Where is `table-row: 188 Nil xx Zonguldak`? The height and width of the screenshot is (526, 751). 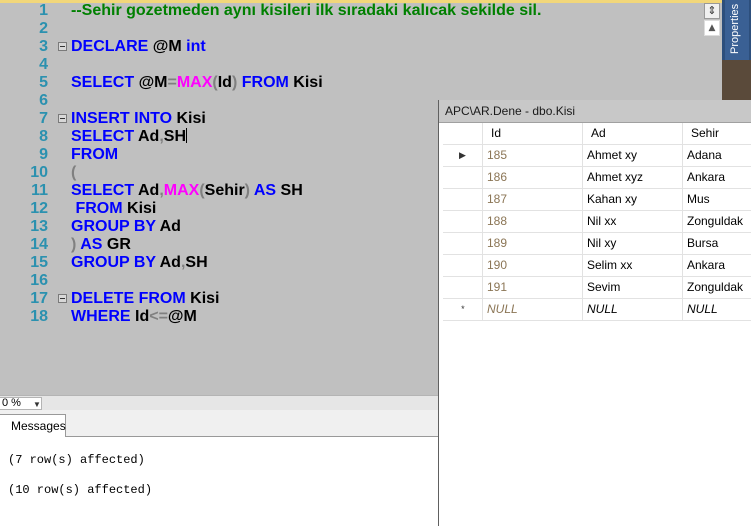
table-row: 188 Nil xx Zonguldak is located at coordinates (597, 222).